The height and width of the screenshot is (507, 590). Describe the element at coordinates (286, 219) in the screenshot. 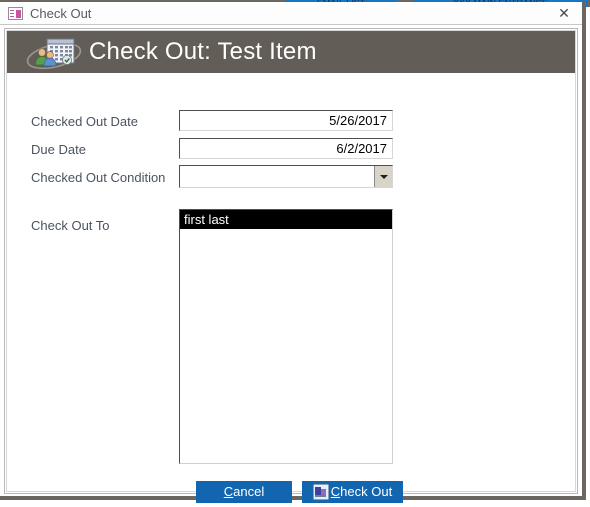

I see `list-item: first last` at that location.